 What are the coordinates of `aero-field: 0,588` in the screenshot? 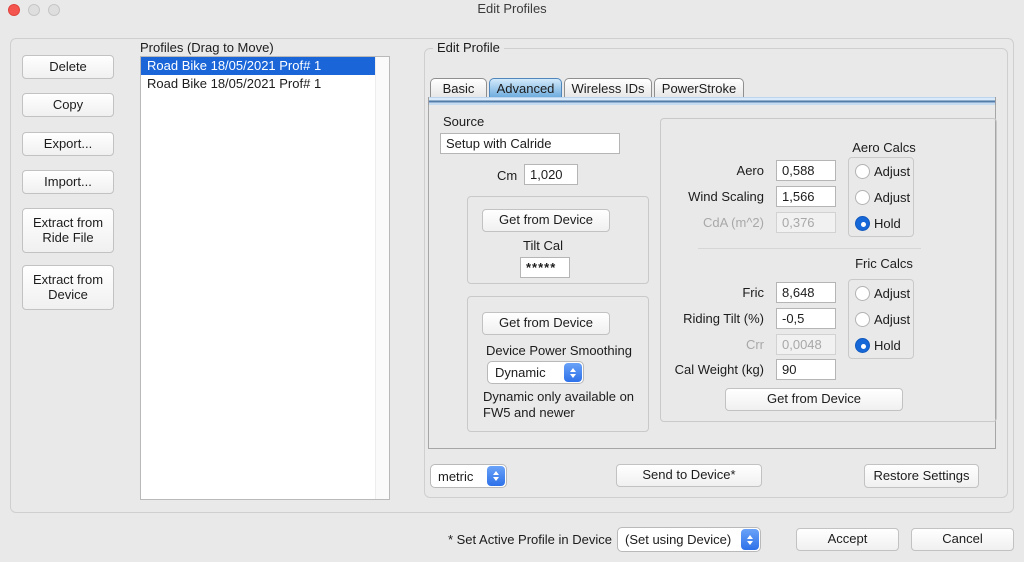 It's located at (806, 170).